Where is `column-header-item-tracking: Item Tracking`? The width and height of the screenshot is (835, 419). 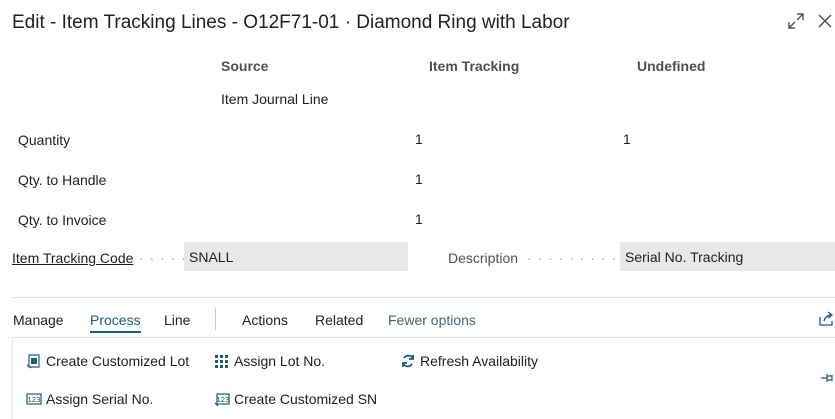 column-header-item-tracking: Item Tracking is located at coordinates (474, 66).